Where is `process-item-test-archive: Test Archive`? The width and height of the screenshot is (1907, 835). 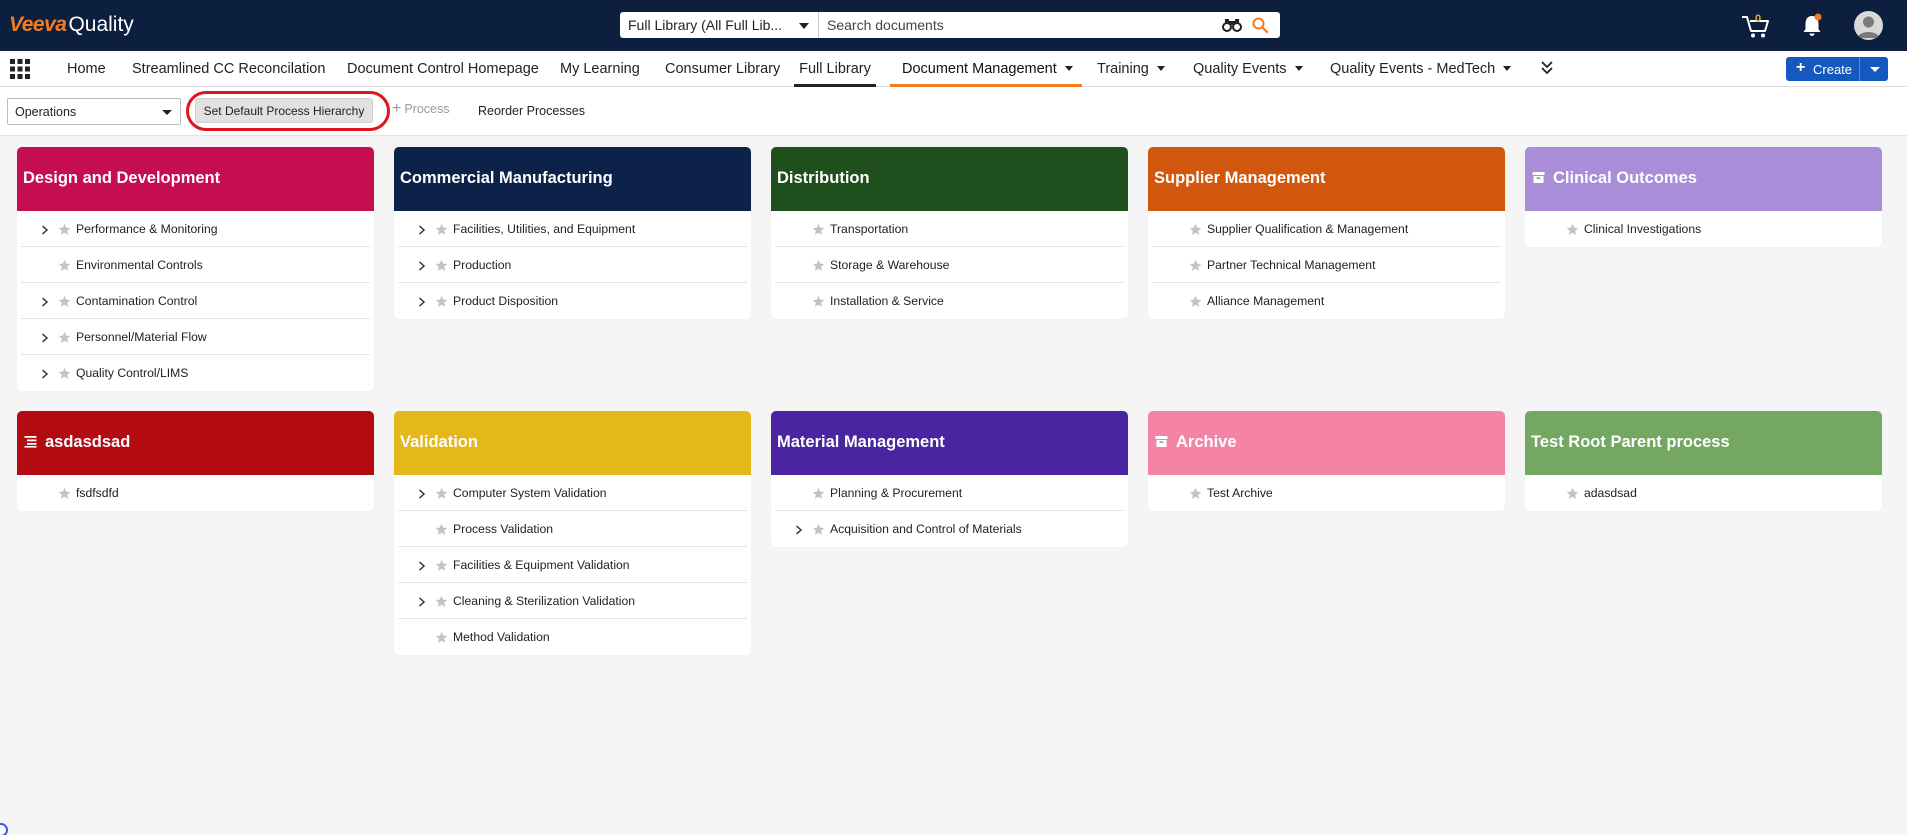 process-item-test-archive: Test Archive is located at coordinates (1326, 493).